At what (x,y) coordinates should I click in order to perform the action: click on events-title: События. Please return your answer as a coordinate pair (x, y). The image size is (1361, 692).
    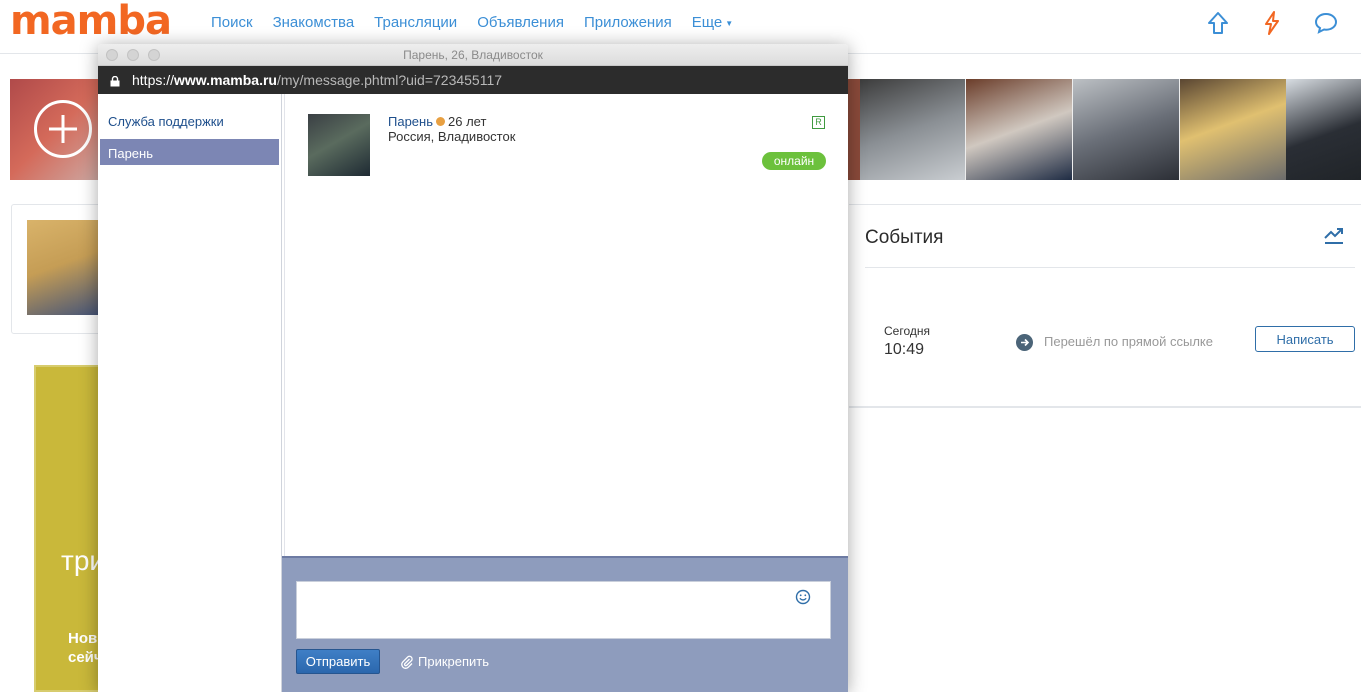
    Looking at the image, I should click on (904, 237).